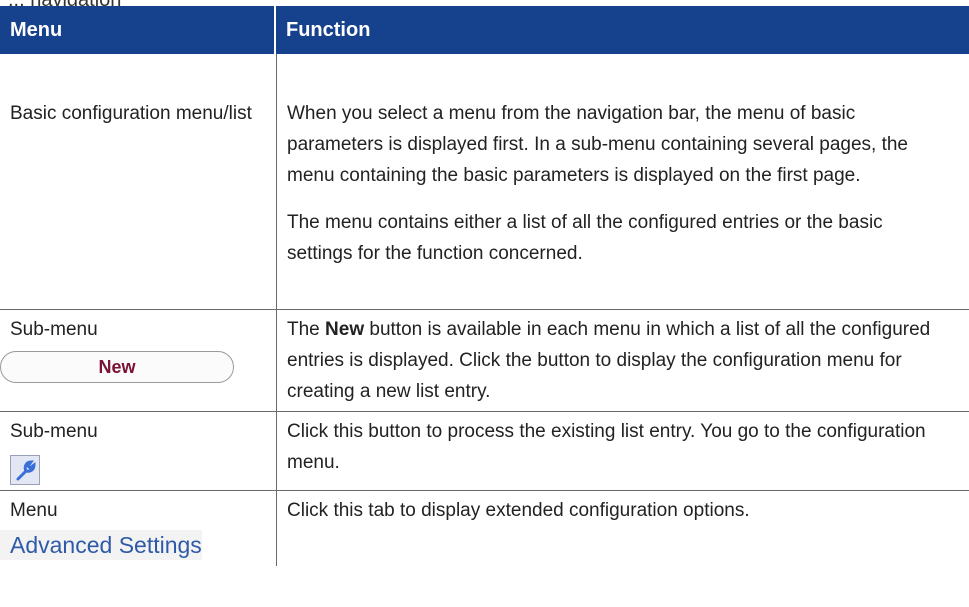 The image size is (969, 607). I want to click on table-header: Menu Function, so click(484, 30).